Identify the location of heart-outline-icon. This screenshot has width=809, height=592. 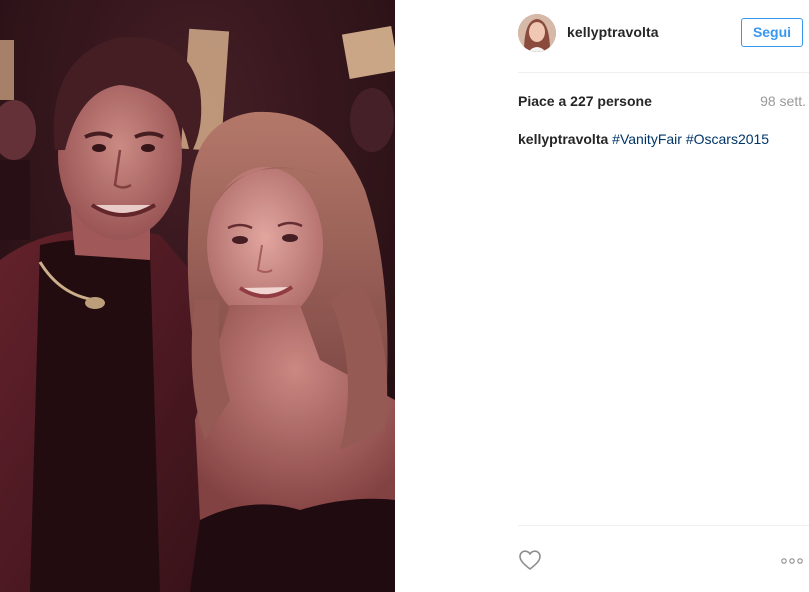
(530, 560).